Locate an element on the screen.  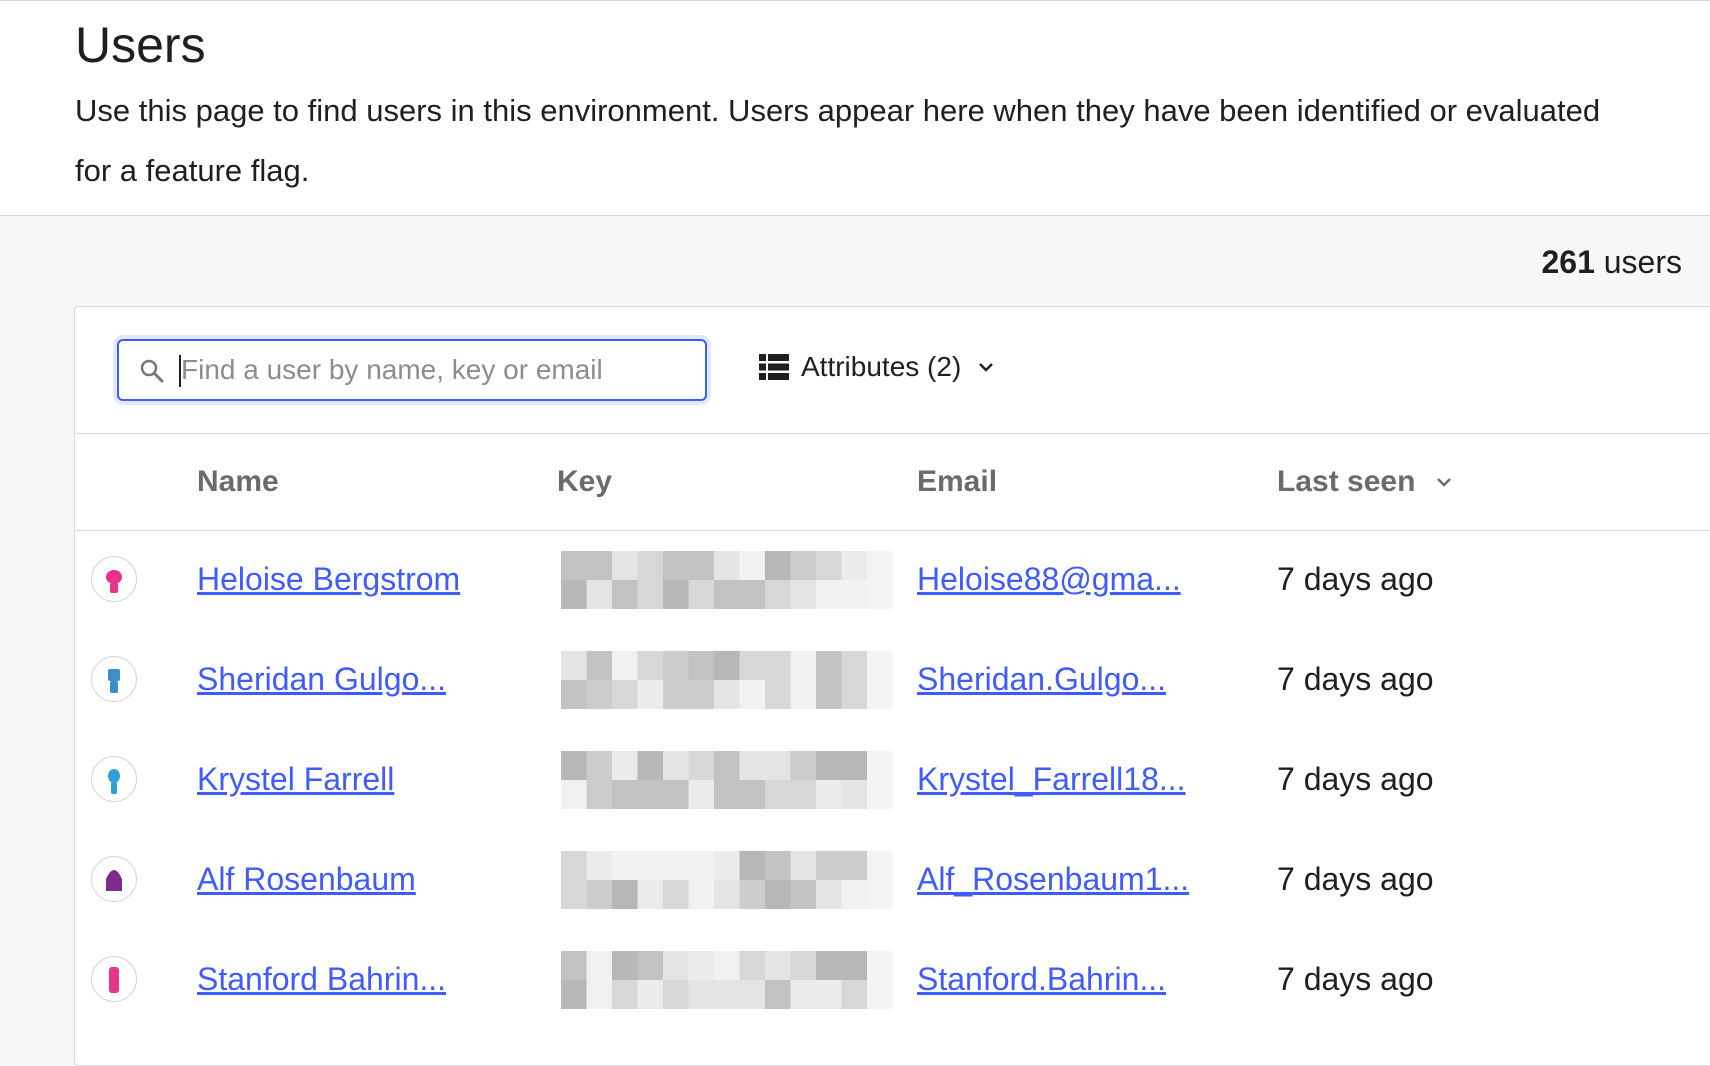
chevron-down-icon is located at coordinates (986, 367).